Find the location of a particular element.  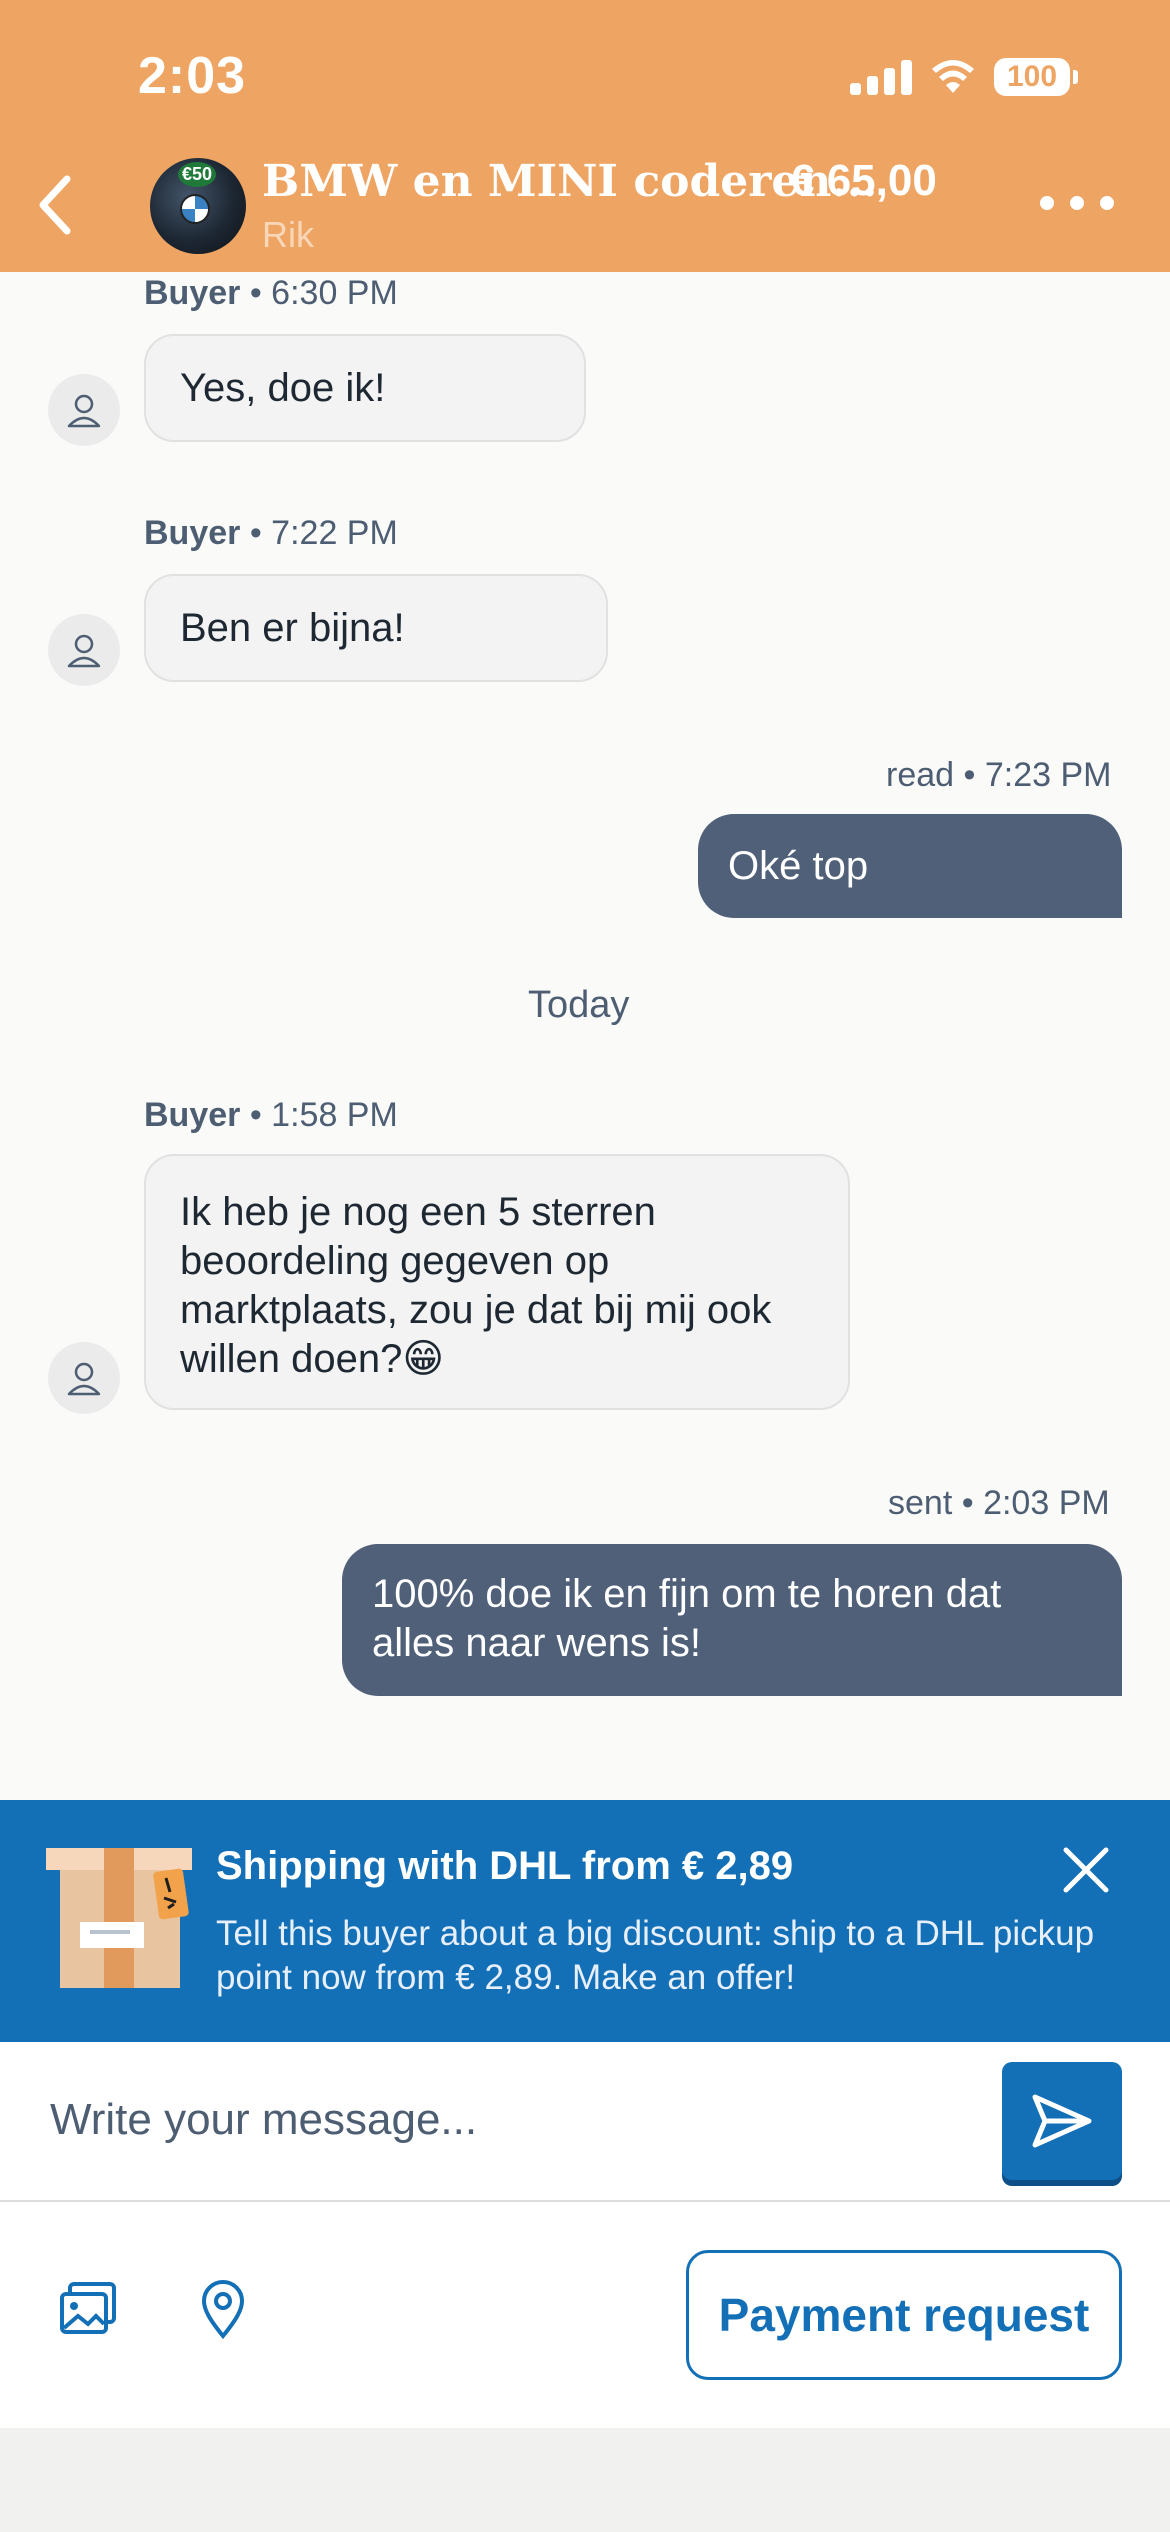

status-icons: 100 is located at coordinates (964, 77).